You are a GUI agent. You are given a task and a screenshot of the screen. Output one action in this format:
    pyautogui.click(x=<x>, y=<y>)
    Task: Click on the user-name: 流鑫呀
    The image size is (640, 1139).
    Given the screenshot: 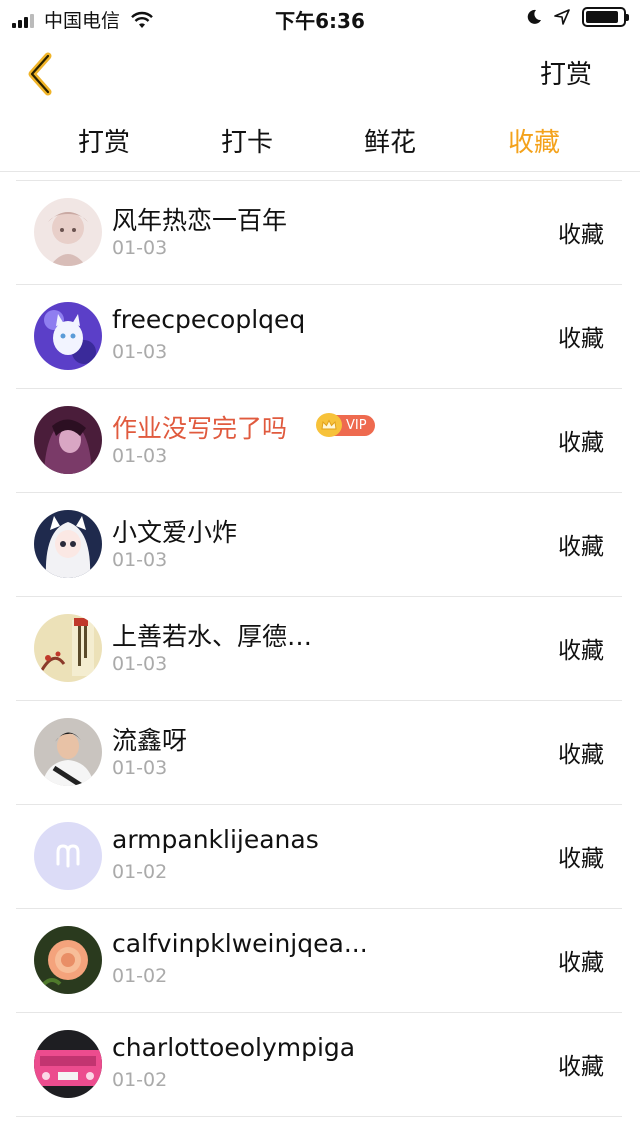 What is the action you would take?
    pyautogui.click(x=150, y=740)
    